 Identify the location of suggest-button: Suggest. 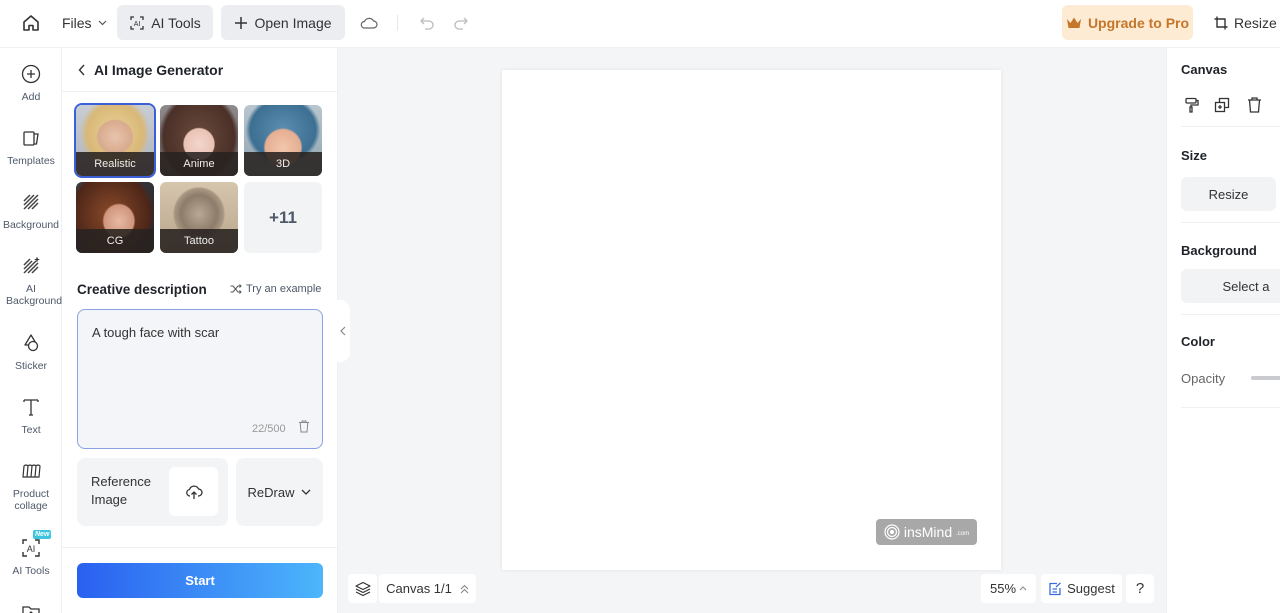
(1081, 588).